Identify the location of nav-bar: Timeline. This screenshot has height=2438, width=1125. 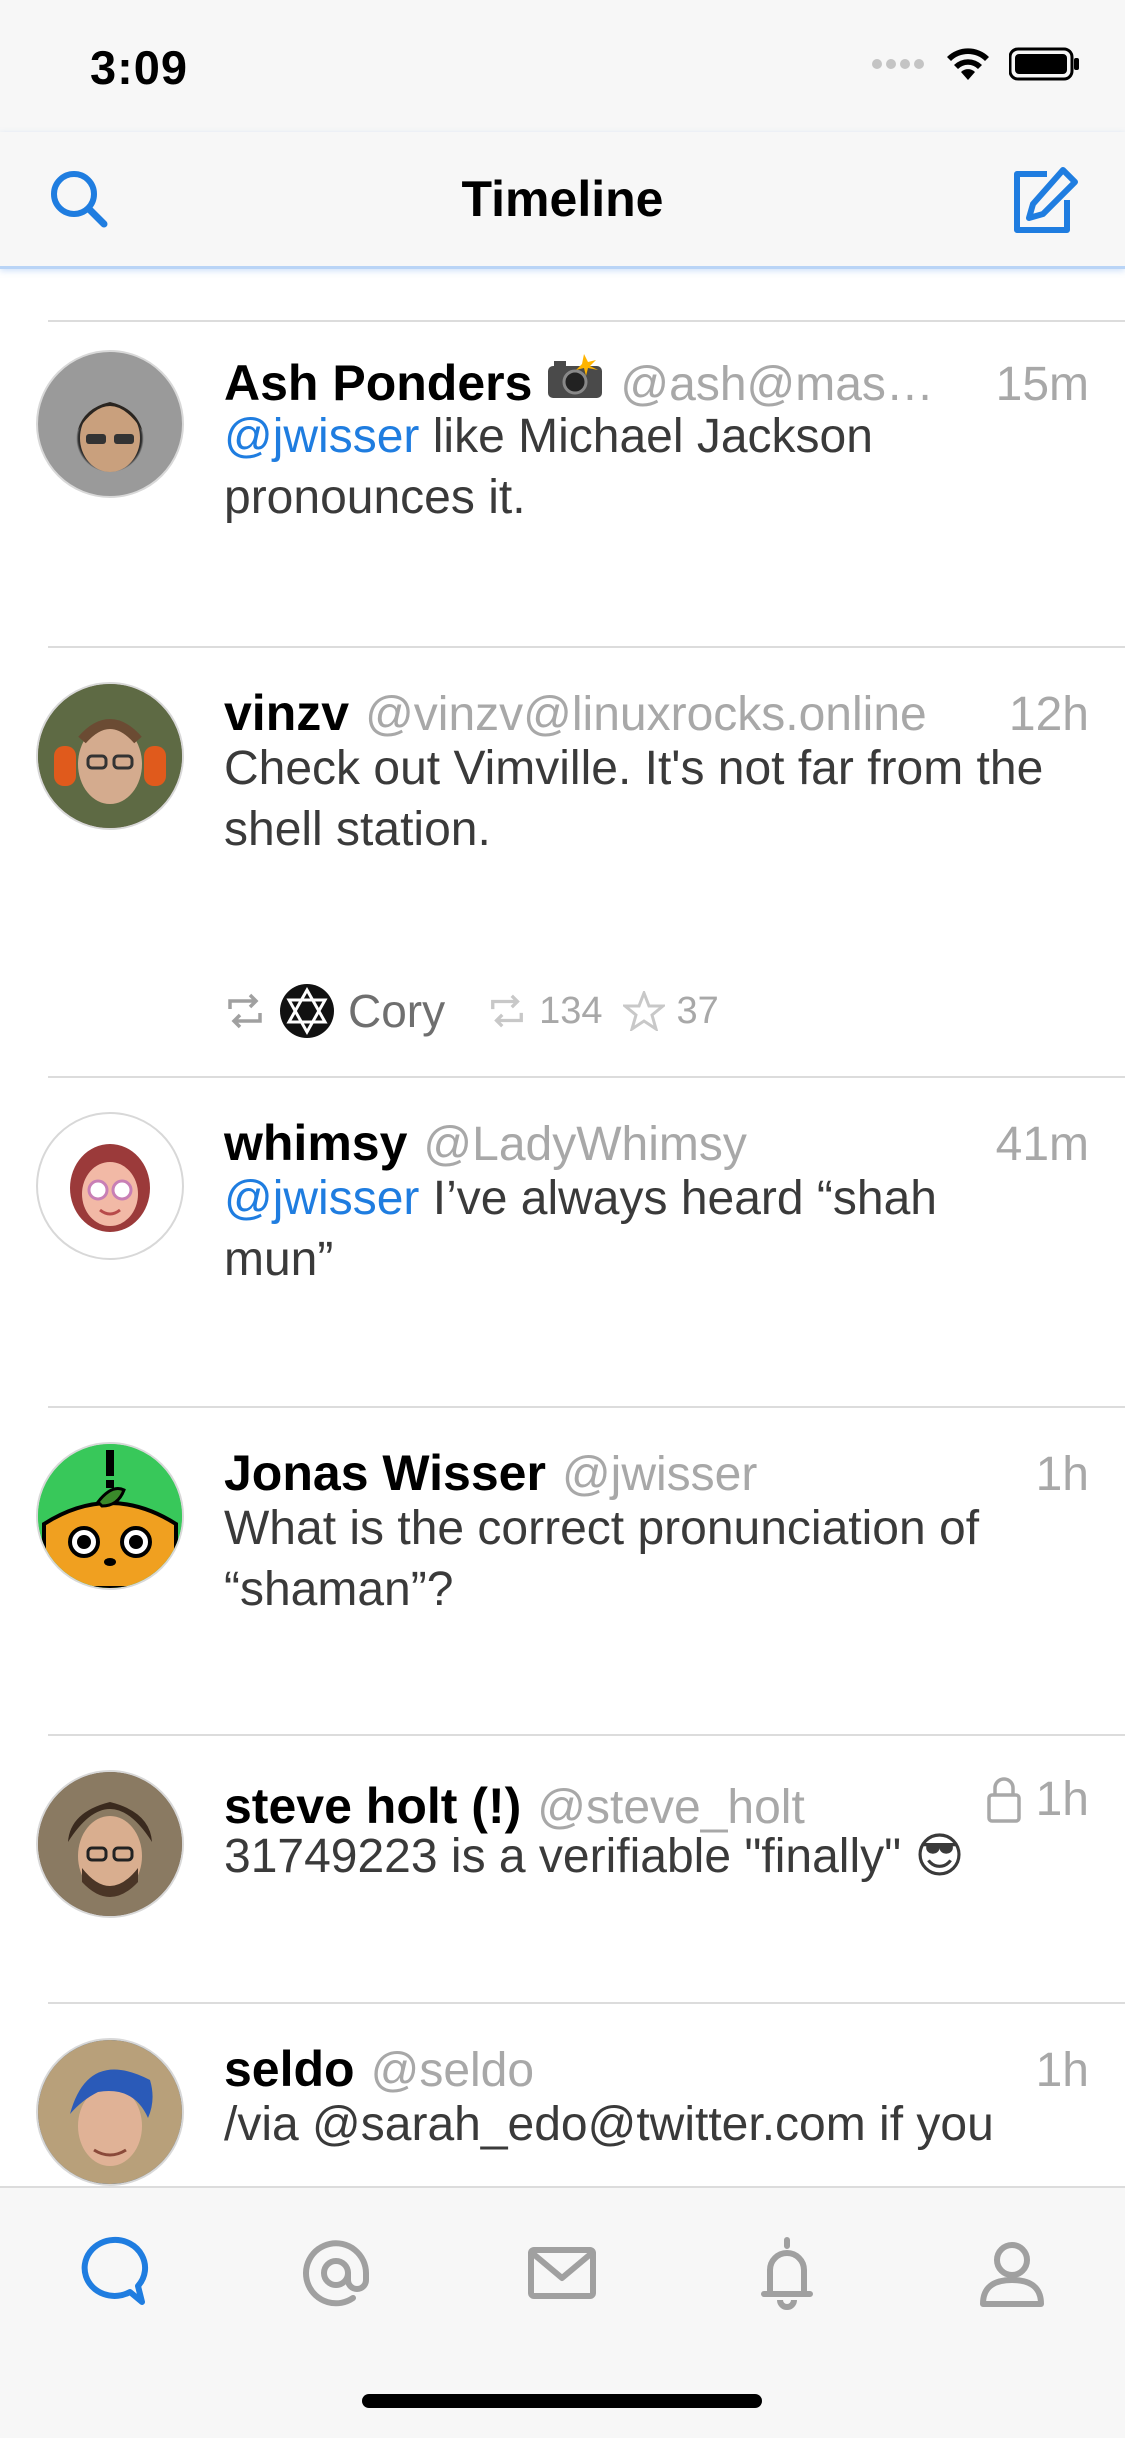
(562, 200).